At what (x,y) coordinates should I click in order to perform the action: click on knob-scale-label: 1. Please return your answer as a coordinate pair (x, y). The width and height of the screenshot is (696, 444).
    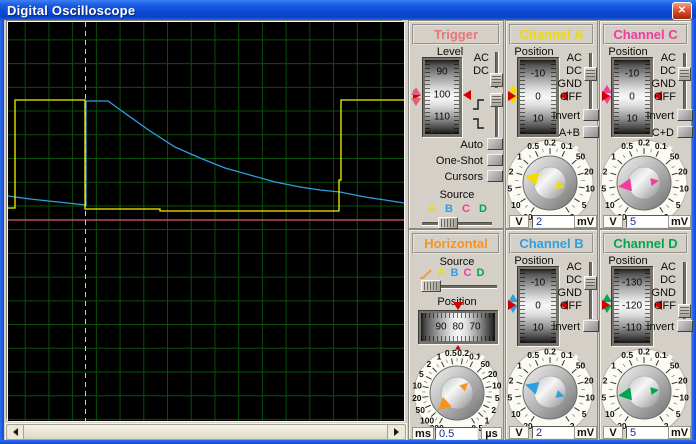
    Looking at the image, I should click on (613, 156).